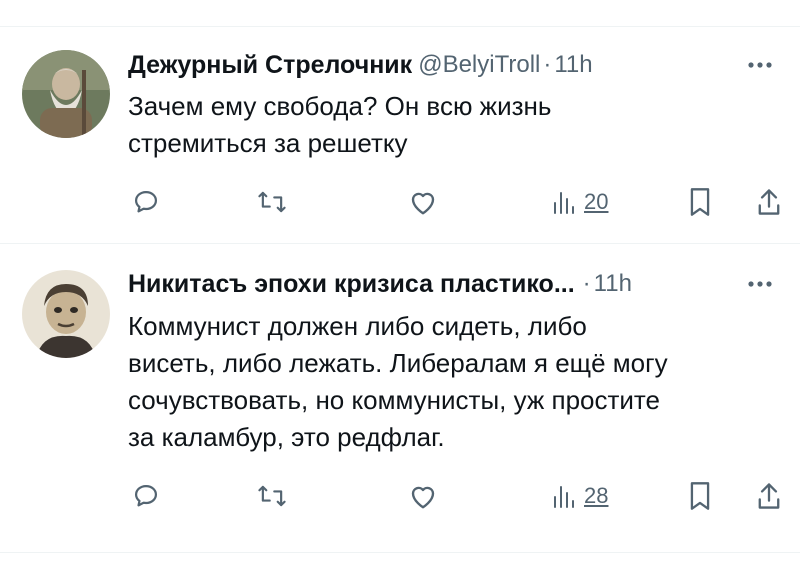 This screenshot has width=800, height=575. I want to click on tweet-header: Дежурный Стрелочник @BelyiTroll · 11h, so click(454, 65).